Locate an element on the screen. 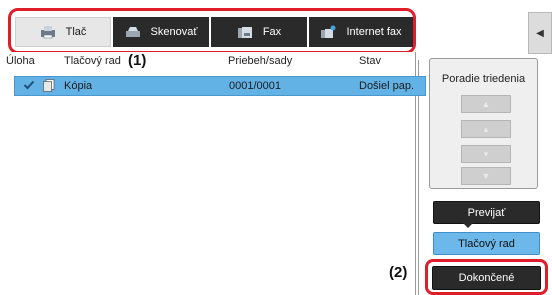 The image size is (552, 295). mode-tabs: Tlač Skenovať Fax Internet fax is located at coordinates (214, 32).